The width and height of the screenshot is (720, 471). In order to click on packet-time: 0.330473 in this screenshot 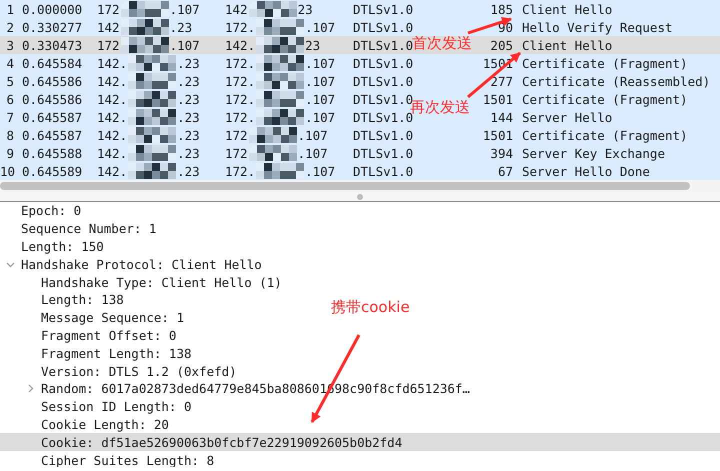, I will do `click(53, 45)`.